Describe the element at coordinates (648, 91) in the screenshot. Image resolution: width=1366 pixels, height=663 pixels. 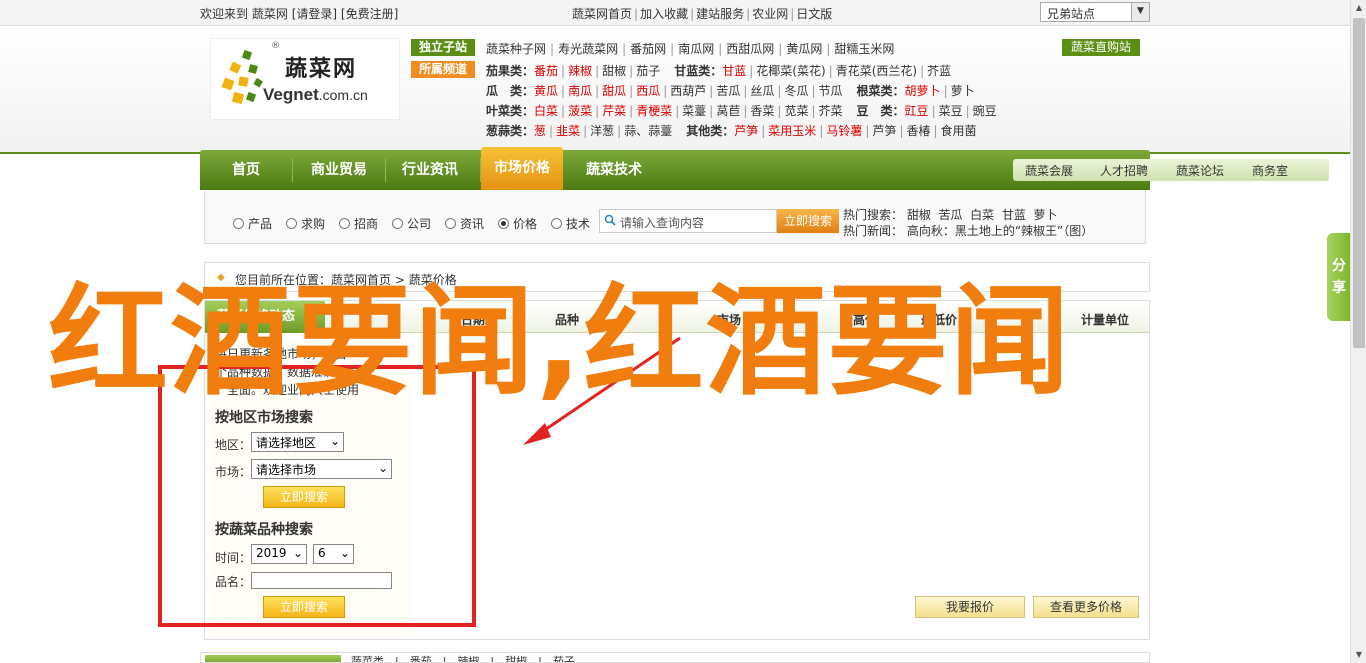
I see `category-link: 西瓜` at that location.